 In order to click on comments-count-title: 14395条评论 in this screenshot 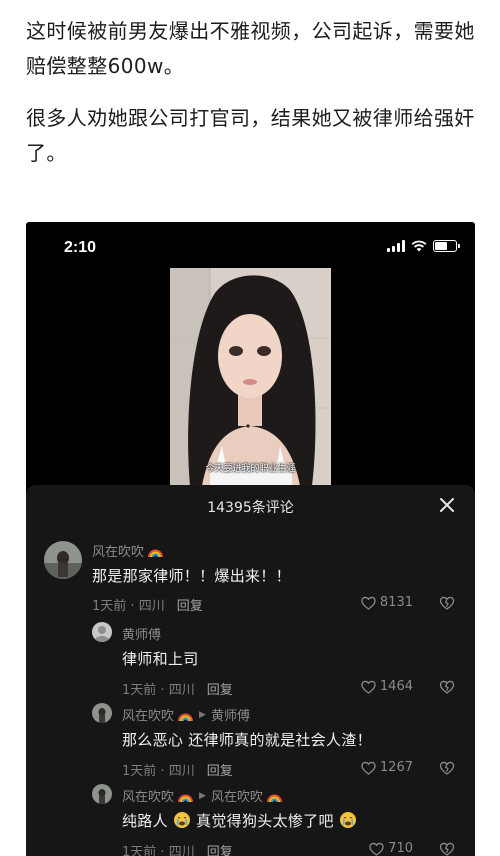, I will do `click(250, 508)`.